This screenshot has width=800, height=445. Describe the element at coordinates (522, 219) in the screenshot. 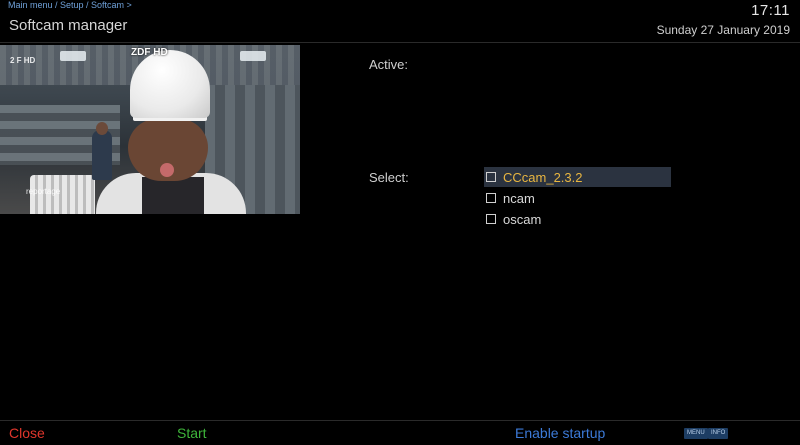

I see `option-label: oscam` at that location.